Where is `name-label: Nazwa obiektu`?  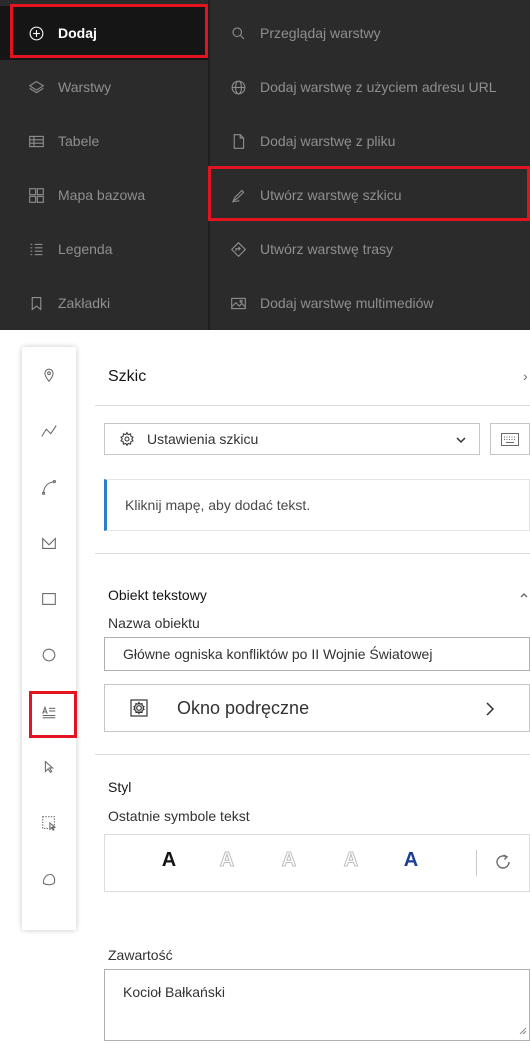 name-label: Nazwa obiektu is located at coordinates (154, 623).